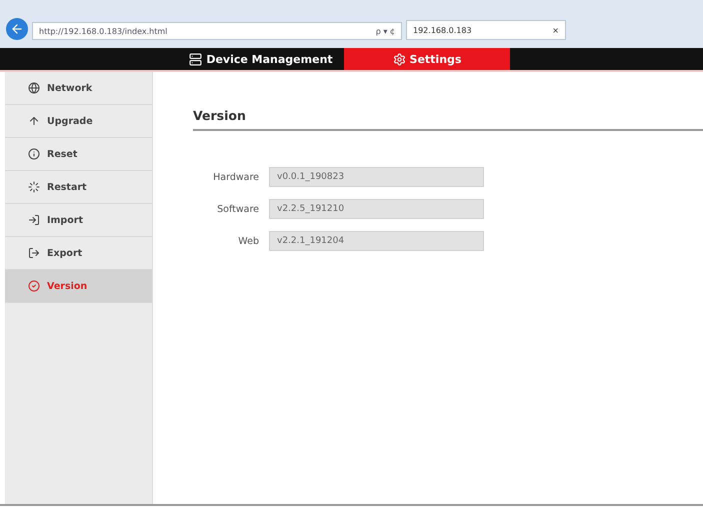 This screenshot has height=520, width=703. What do you see at coordinates (78, 220) in the screenshot?
I see `sidebar-item: Import` at bounding box center [78, 220].